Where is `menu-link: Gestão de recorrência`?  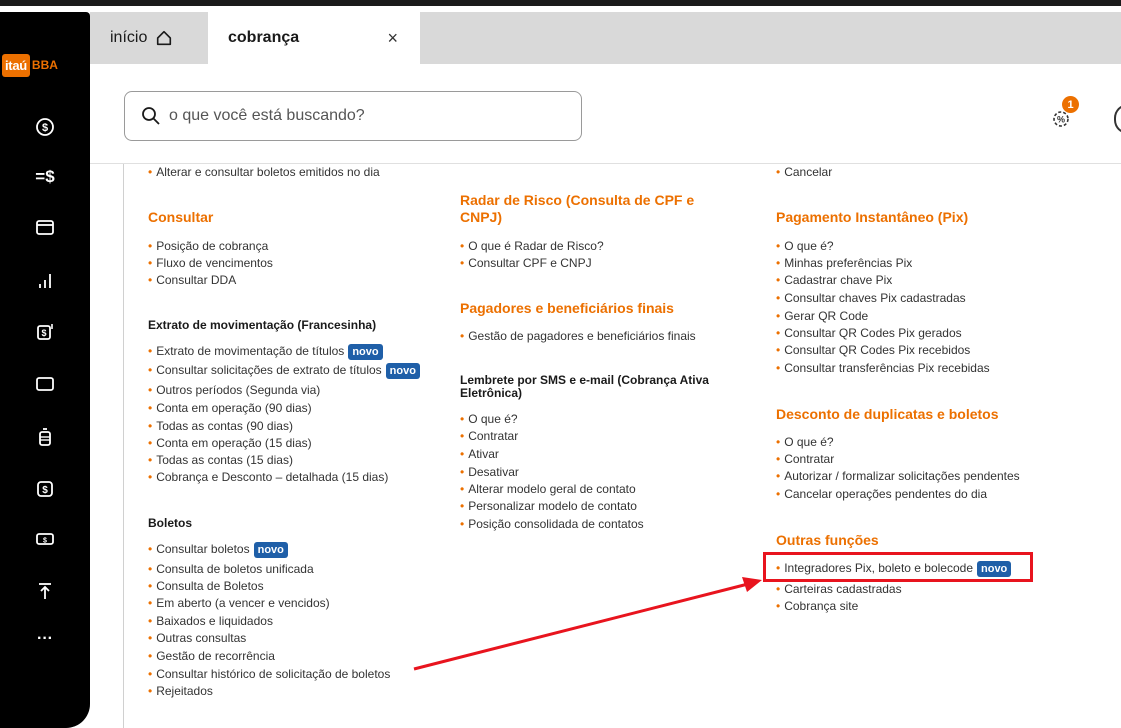
menu-link: Gestão de recorrência is located at coordinates (211, 656).